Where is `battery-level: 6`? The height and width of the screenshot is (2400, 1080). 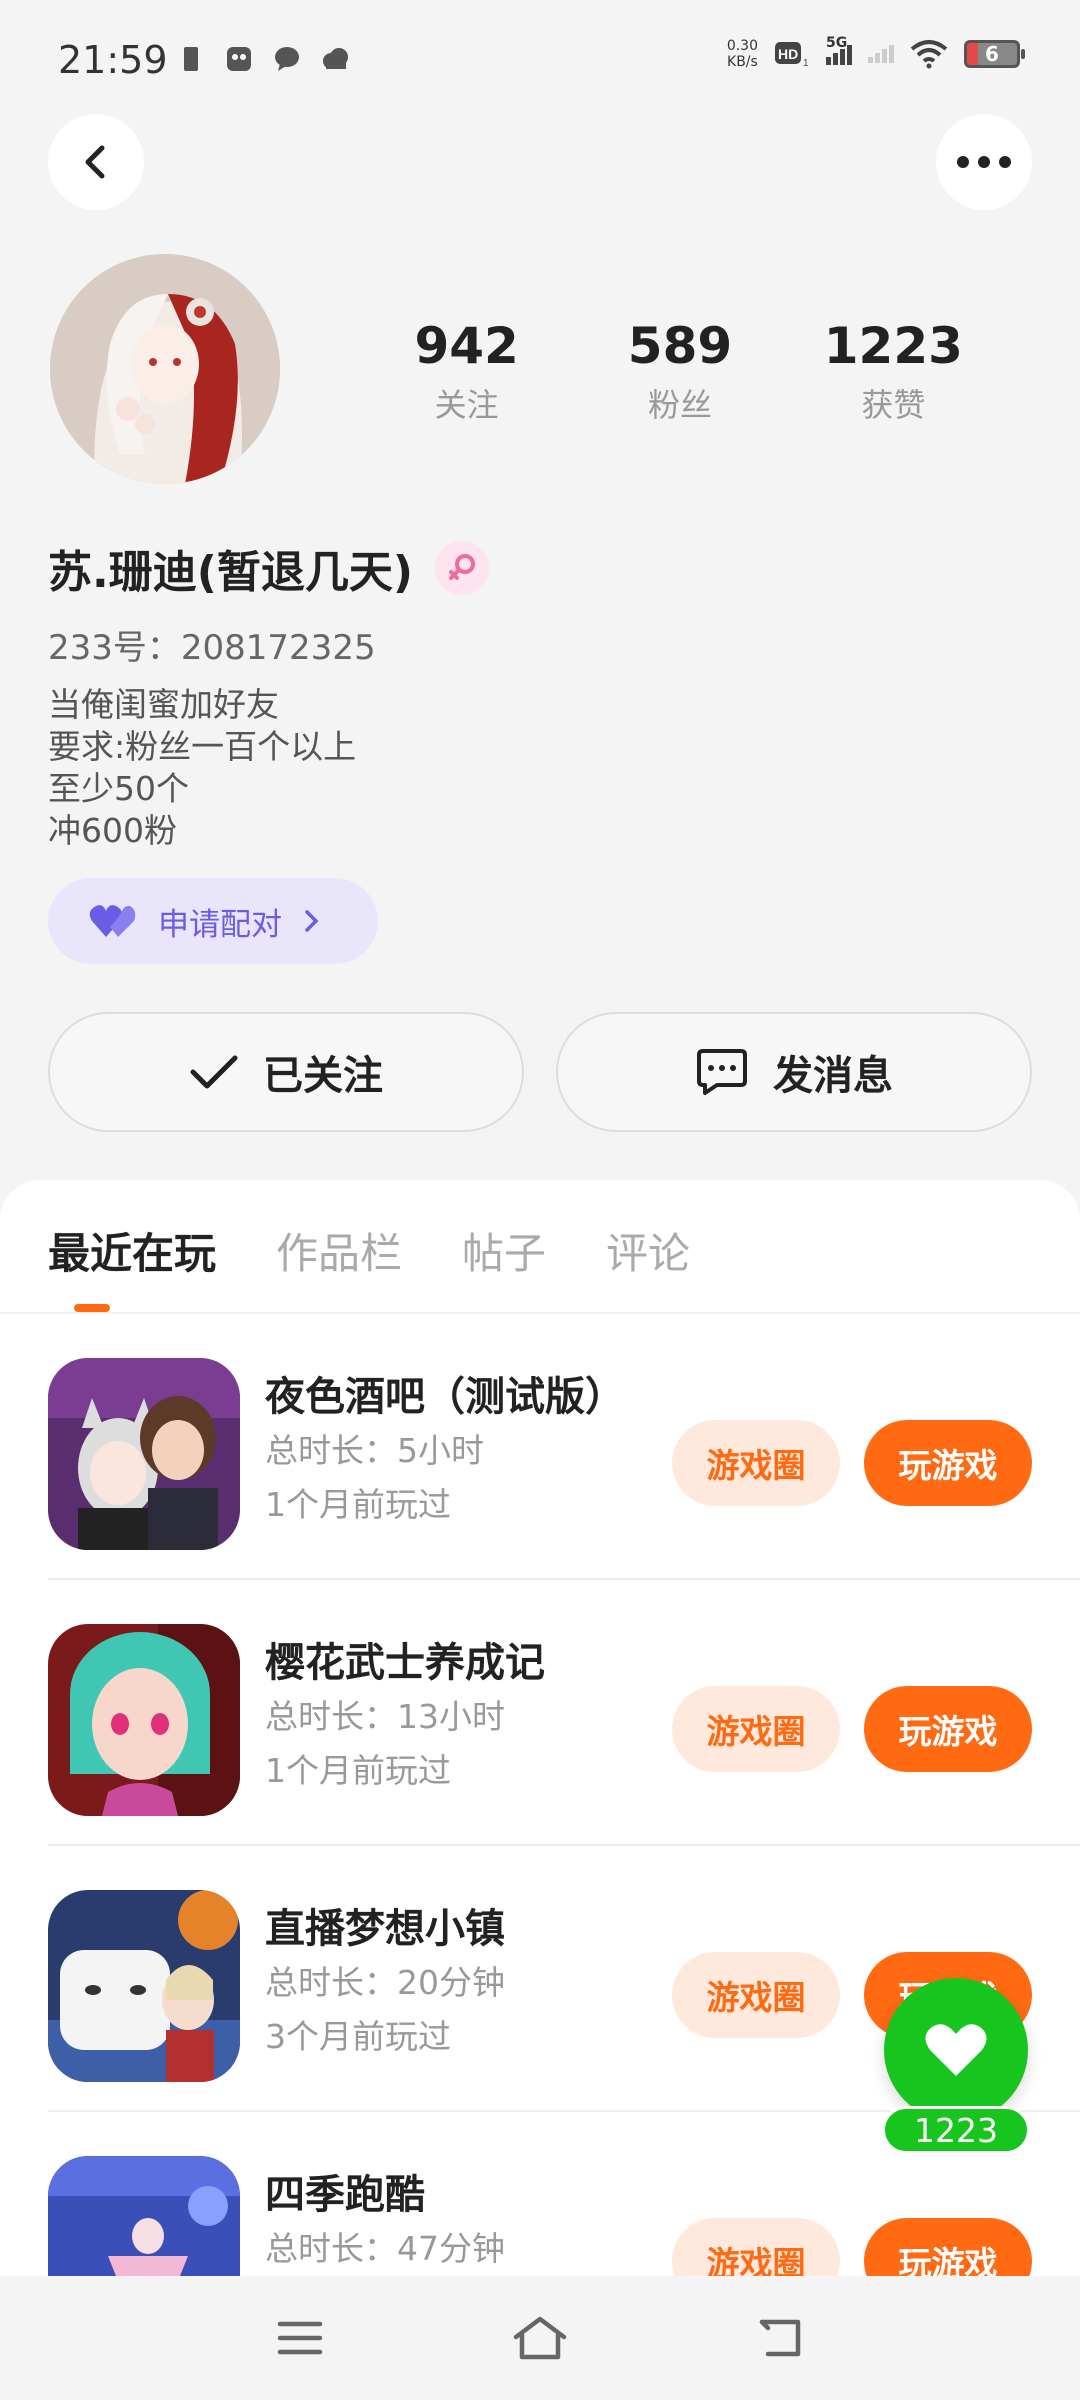 battery-level: 6 is located at coordinates (992, 54).